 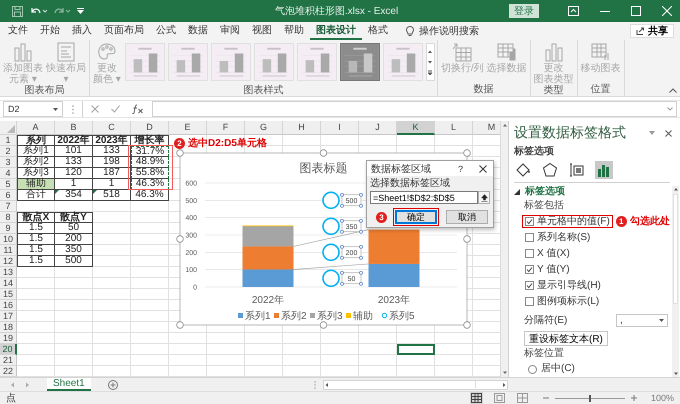 What do you see at coordinates (503, 384) in the screenshot?
I see `scroll-right-icon` at bounding box center [503, 384].